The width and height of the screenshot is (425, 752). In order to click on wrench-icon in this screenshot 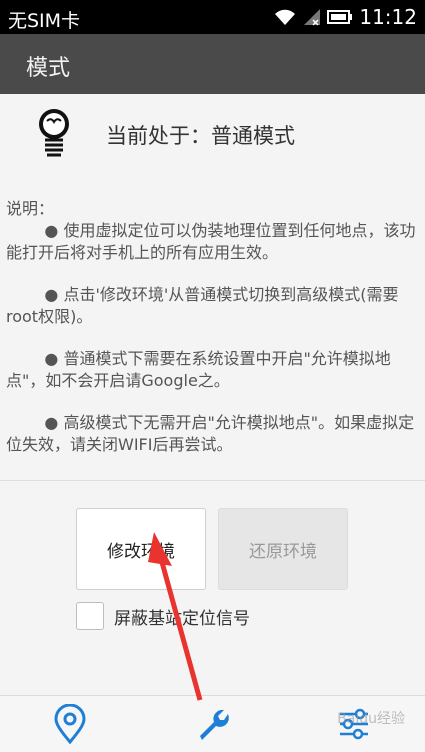, I will do `click(212, 724)`.